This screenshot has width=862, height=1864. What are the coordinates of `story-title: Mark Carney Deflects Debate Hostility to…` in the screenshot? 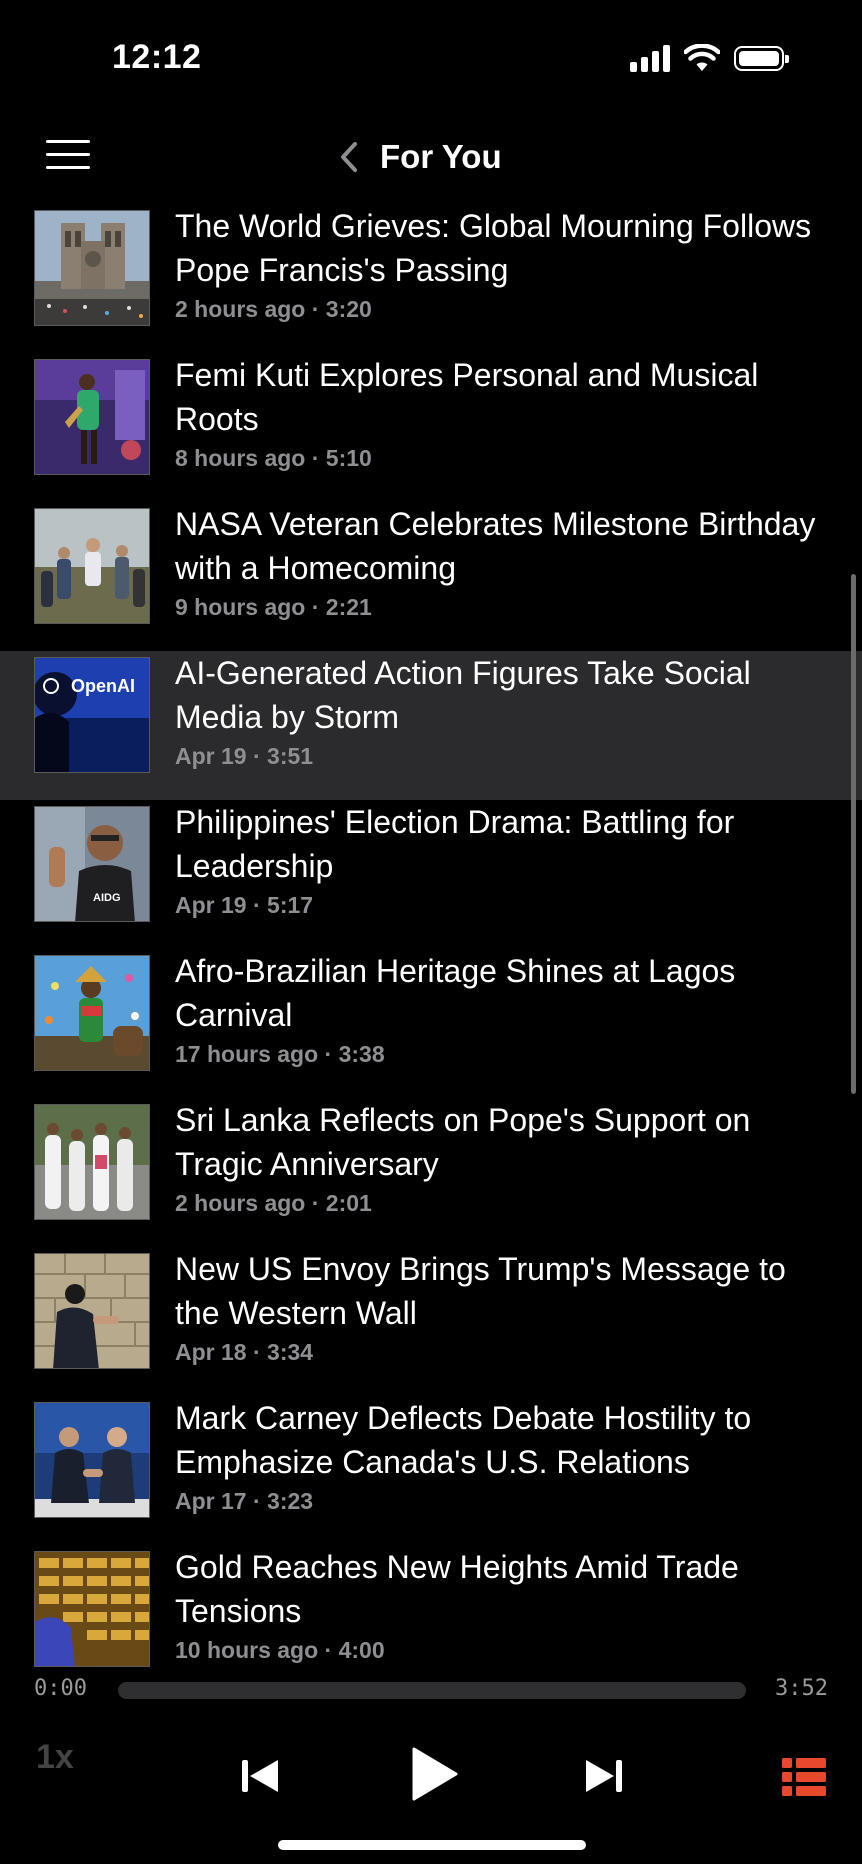 It's located at (463, 1440).